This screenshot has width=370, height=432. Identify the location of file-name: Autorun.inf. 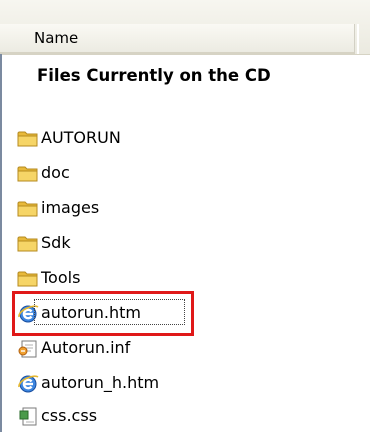
(86, 347).